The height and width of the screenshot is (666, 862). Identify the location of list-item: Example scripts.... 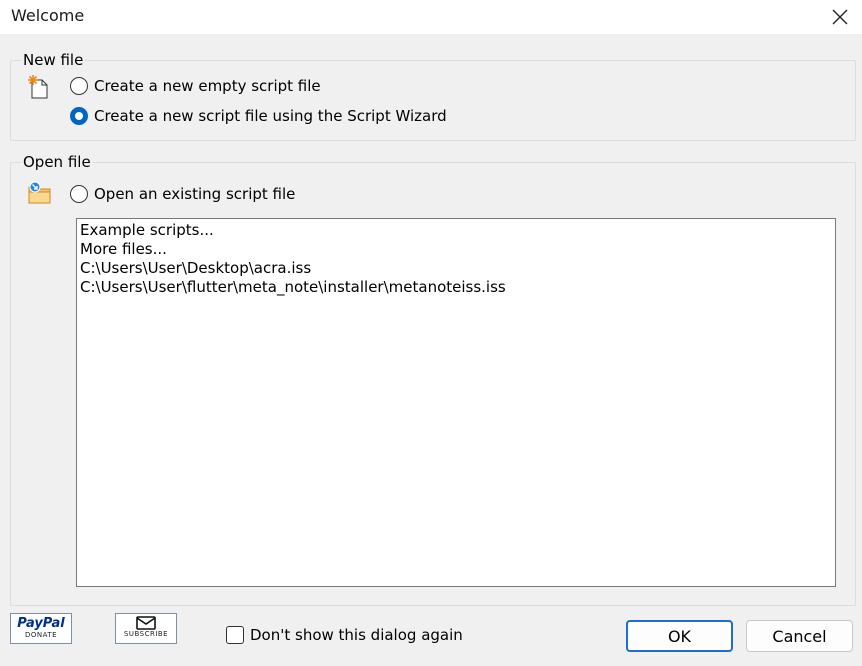
(456, 230).